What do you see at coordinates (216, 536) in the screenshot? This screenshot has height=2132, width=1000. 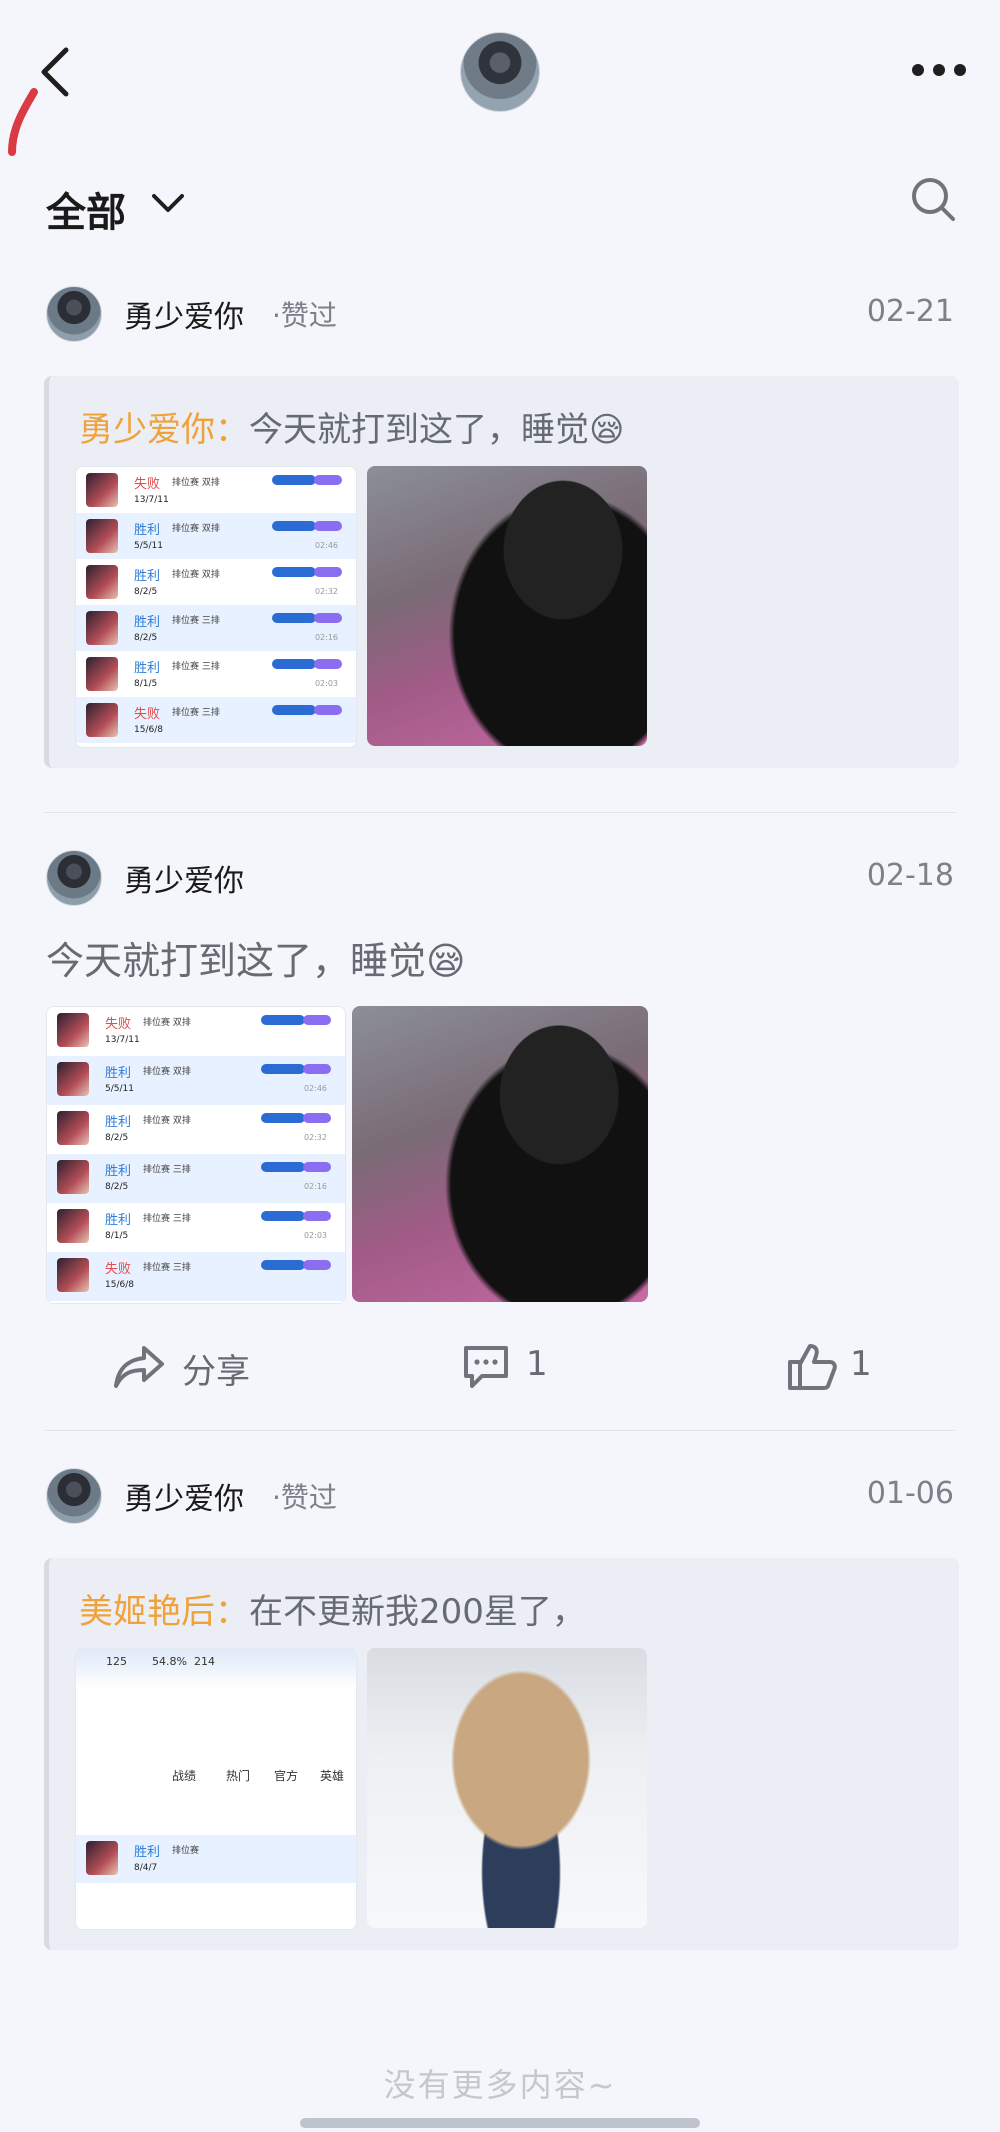 I see `match-row: 胜利 排位赛 双排 5/5/11 02:46` at bounding box center [216, 536].